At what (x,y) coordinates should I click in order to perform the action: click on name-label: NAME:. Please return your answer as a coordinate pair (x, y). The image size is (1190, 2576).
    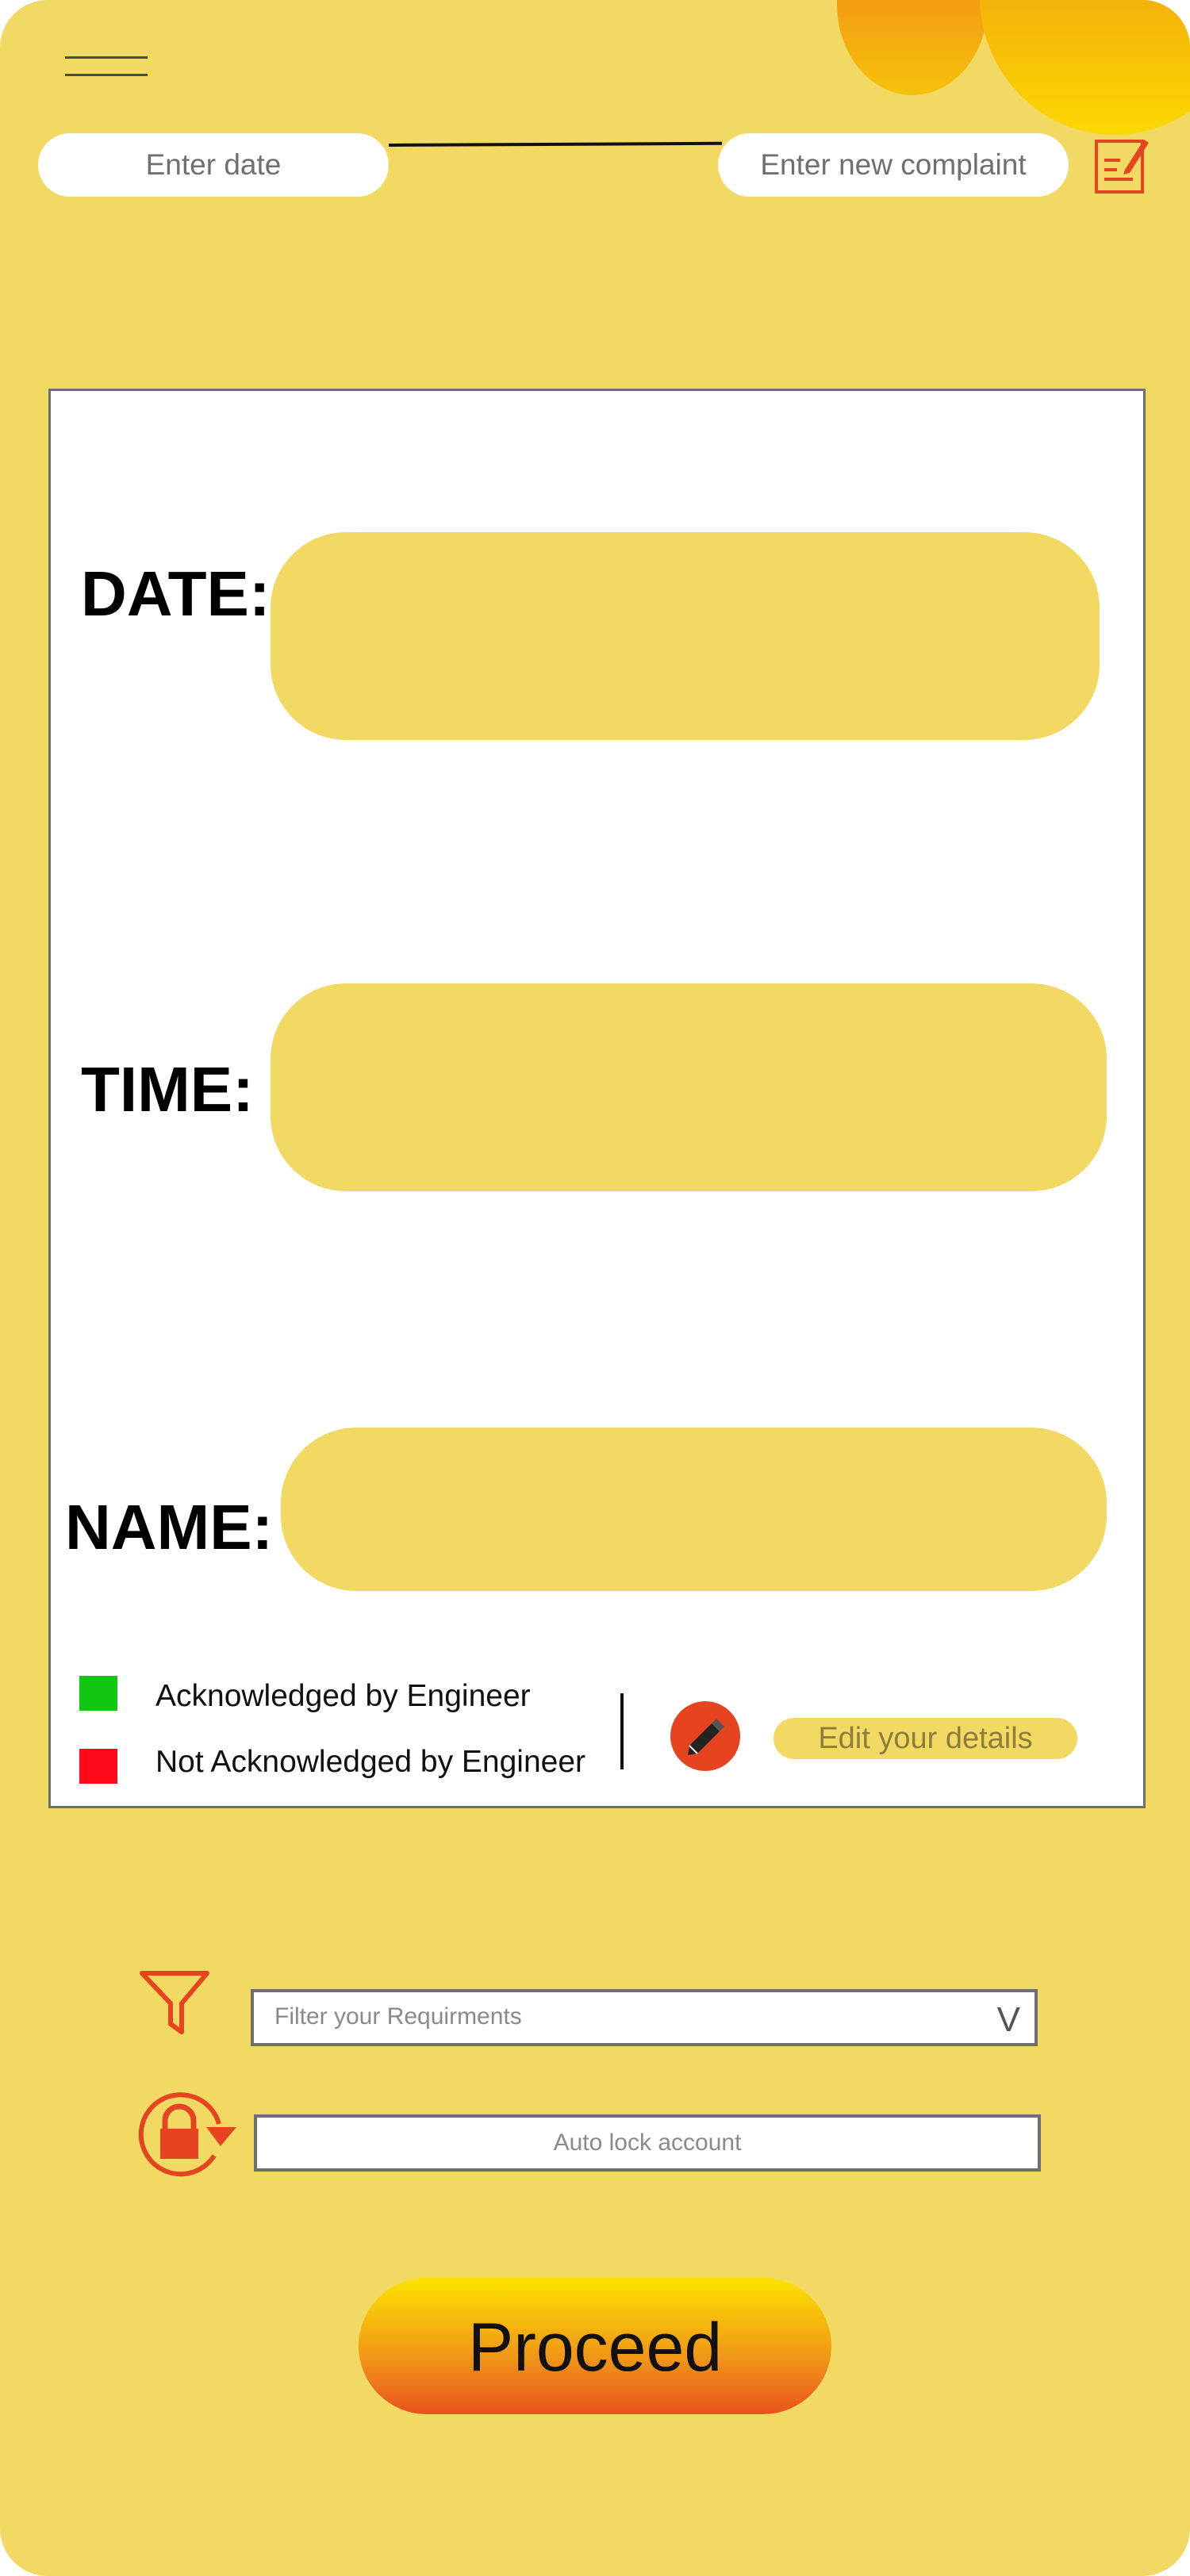
    Looking at the image, I should click on (169, 1527).